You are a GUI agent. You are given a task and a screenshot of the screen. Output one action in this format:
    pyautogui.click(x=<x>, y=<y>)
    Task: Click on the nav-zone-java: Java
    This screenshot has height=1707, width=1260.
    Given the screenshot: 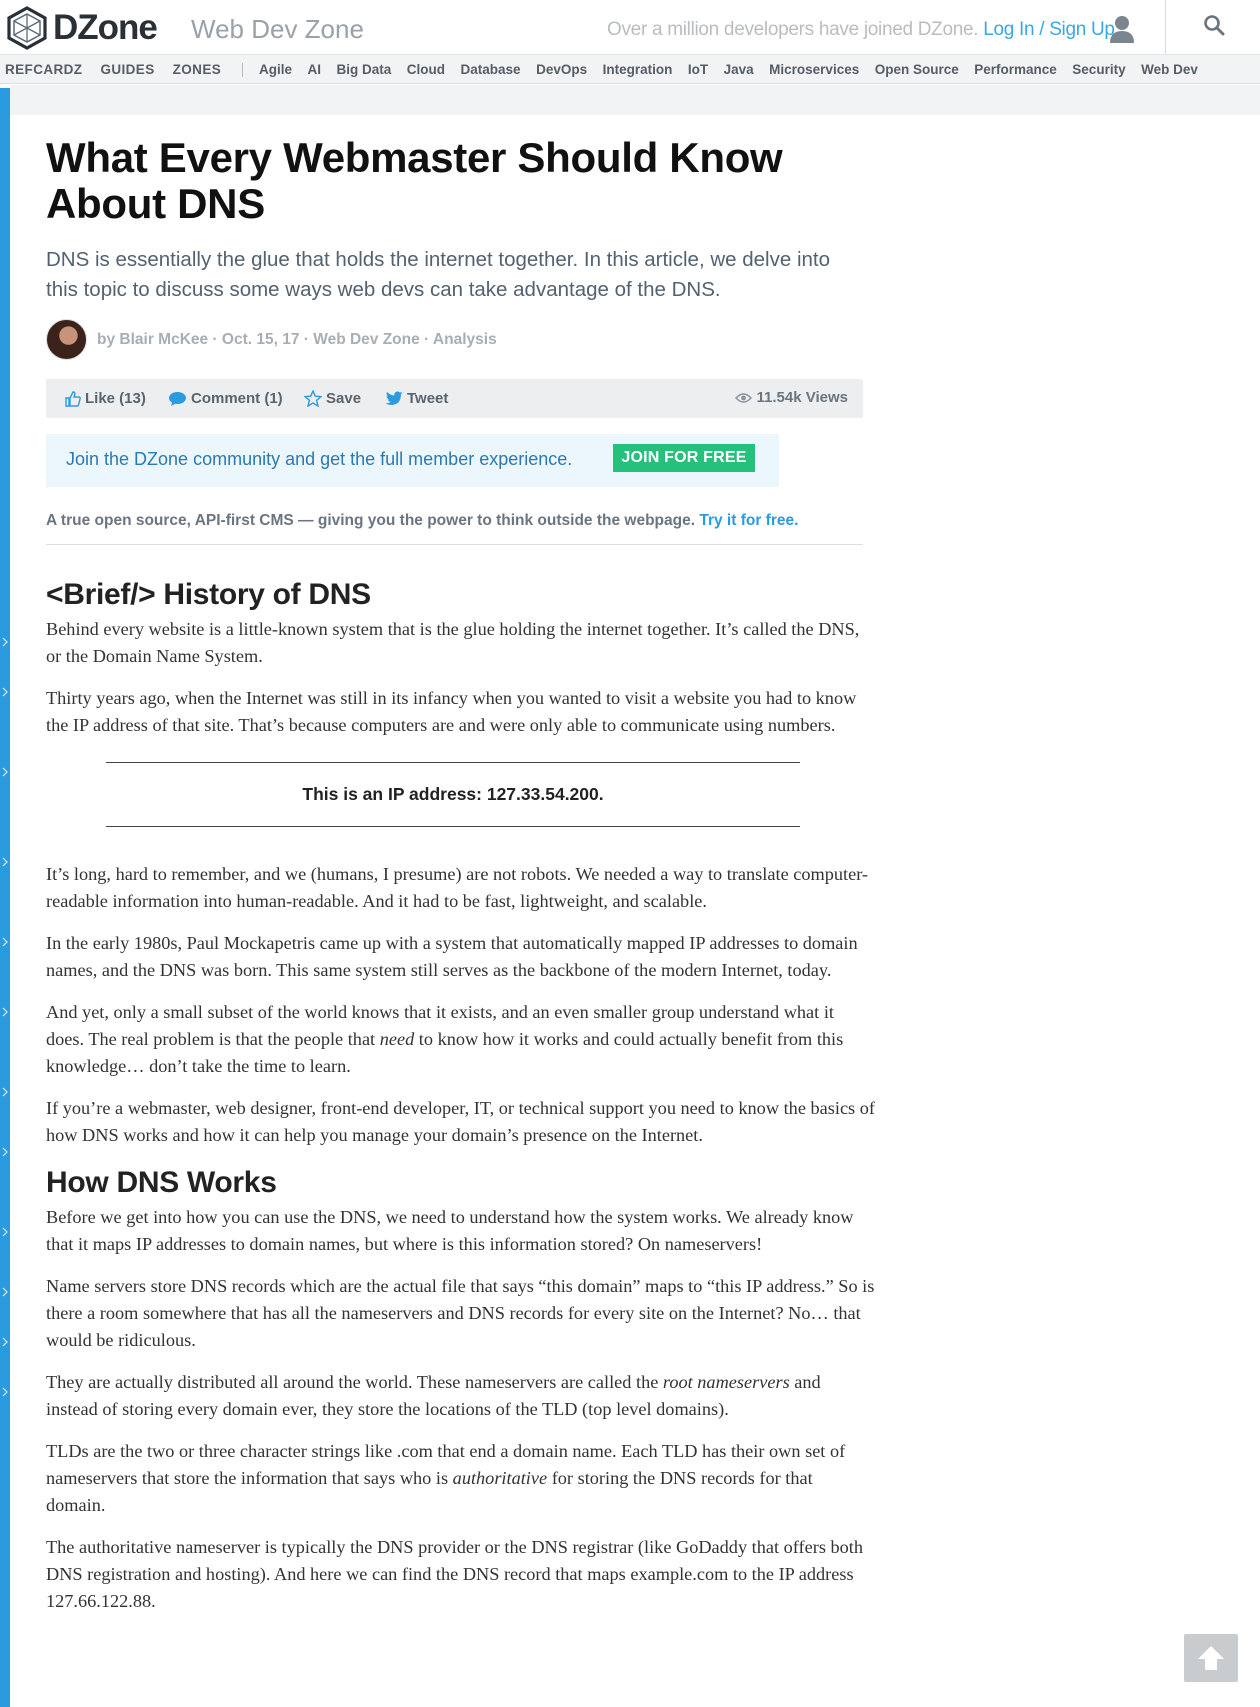 What is the action you would take?
    pyautogui.click(x=739, y=69)
    